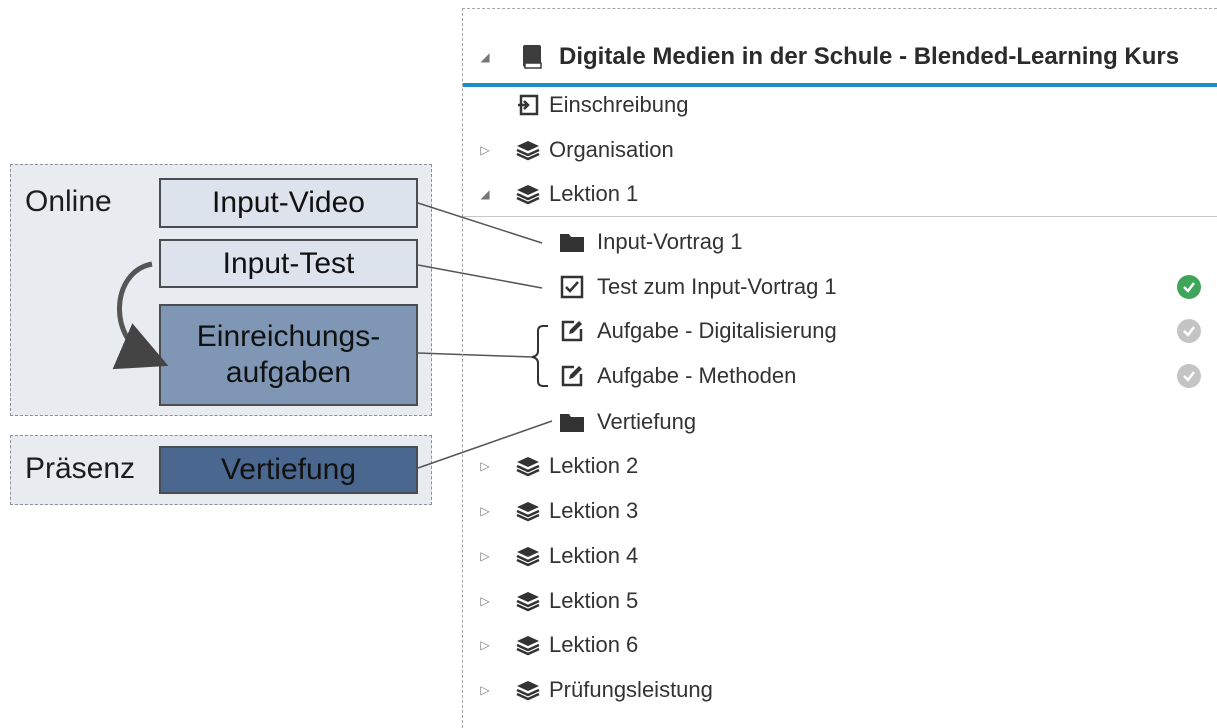 This screenshot has width=1217, height=728. Describe the element at coordinates (833, 645) in the screenshot. I see `tree-item-lektion-6: ▷ Lektion 6` at that location.